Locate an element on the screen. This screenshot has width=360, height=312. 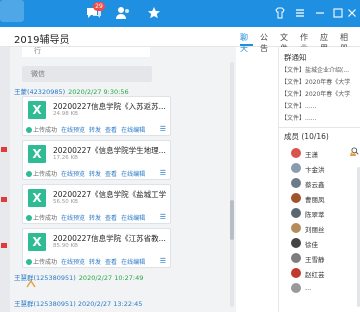
member-item: 赵红芸 is located at coordinates (319, 273).